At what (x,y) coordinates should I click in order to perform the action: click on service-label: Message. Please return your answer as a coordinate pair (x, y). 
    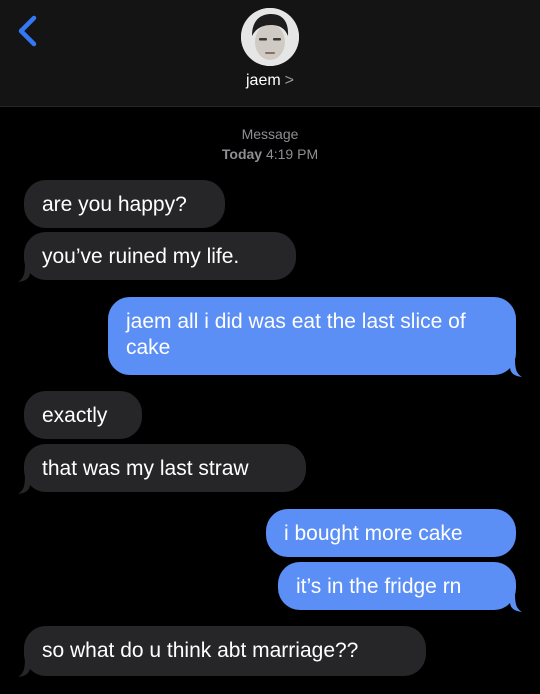
    Looking at the image, I should click on (270, 134).